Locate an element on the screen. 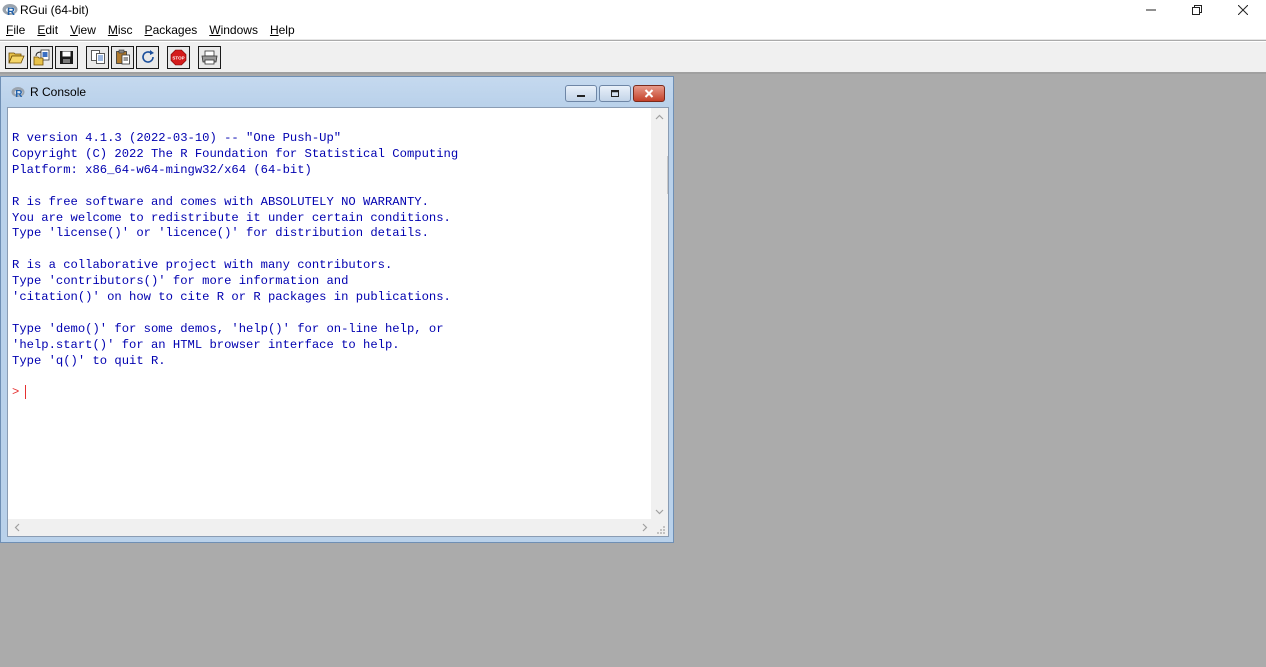  text-caret is located at coordinates (26, 392).